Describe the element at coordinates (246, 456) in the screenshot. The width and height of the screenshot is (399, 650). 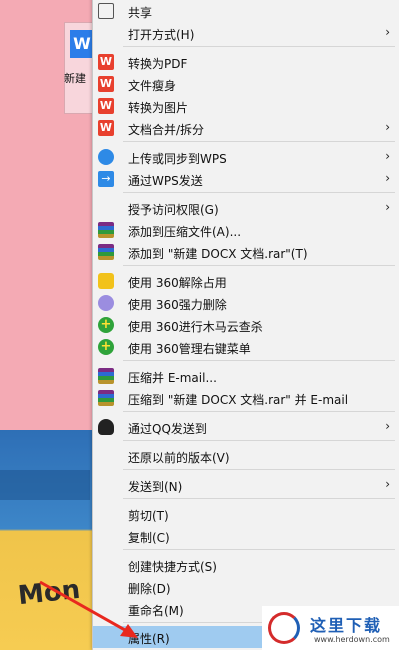
I see `menu-item-restore-versions: 还原以前的版本(V)` at that location.